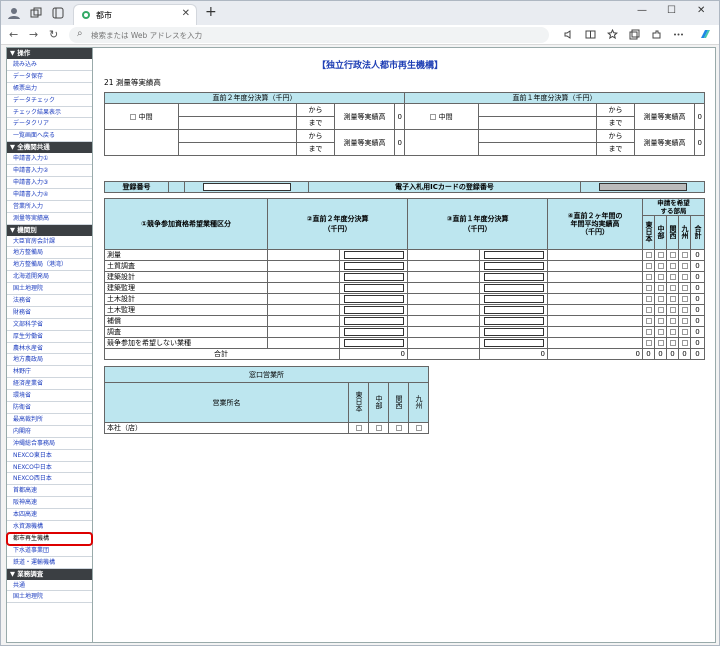  Describe the element at coordinates (678, 34) in the screenshot. I see `more-options-icon` at that location.